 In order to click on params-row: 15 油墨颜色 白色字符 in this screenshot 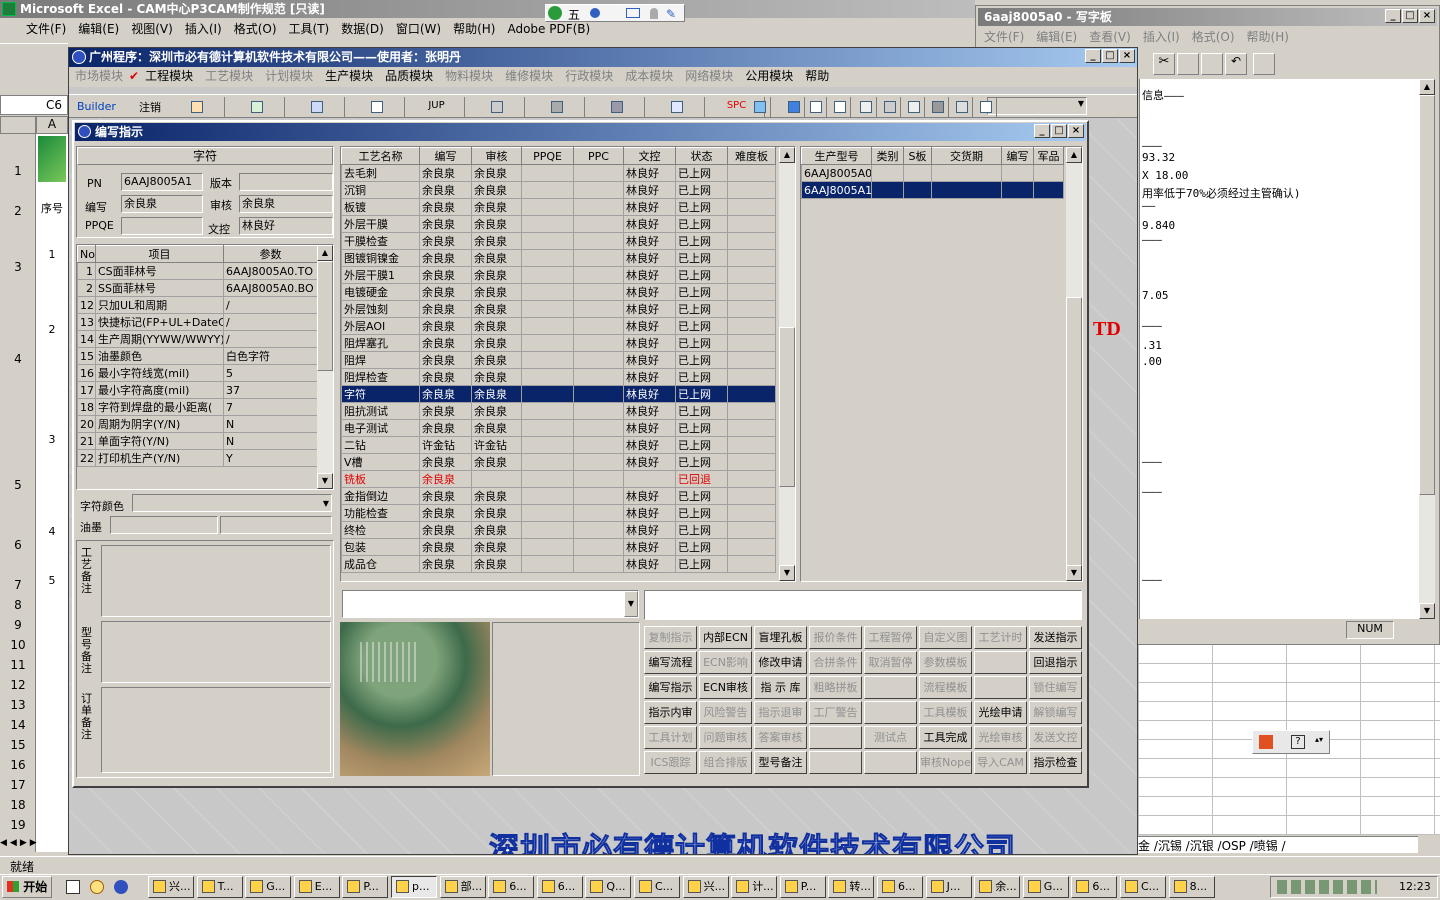, I will do `click(197, 356)`.